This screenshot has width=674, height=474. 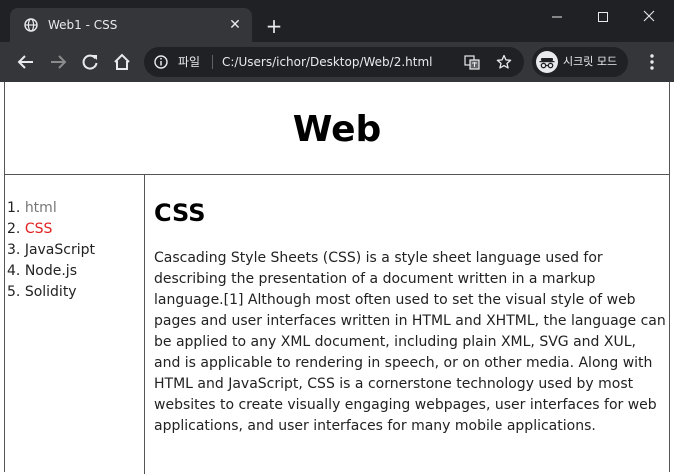 What do you see at coordinates (180, 213) in the screenshot?
I see `article-title: CSS` at bounding box center [180, 213].